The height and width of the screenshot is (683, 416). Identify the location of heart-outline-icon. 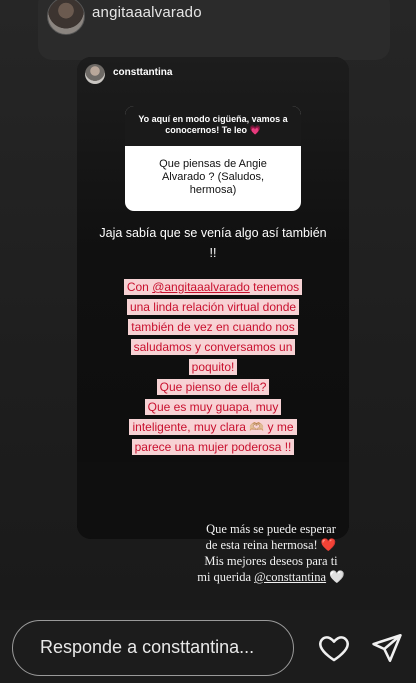
(334, 648).